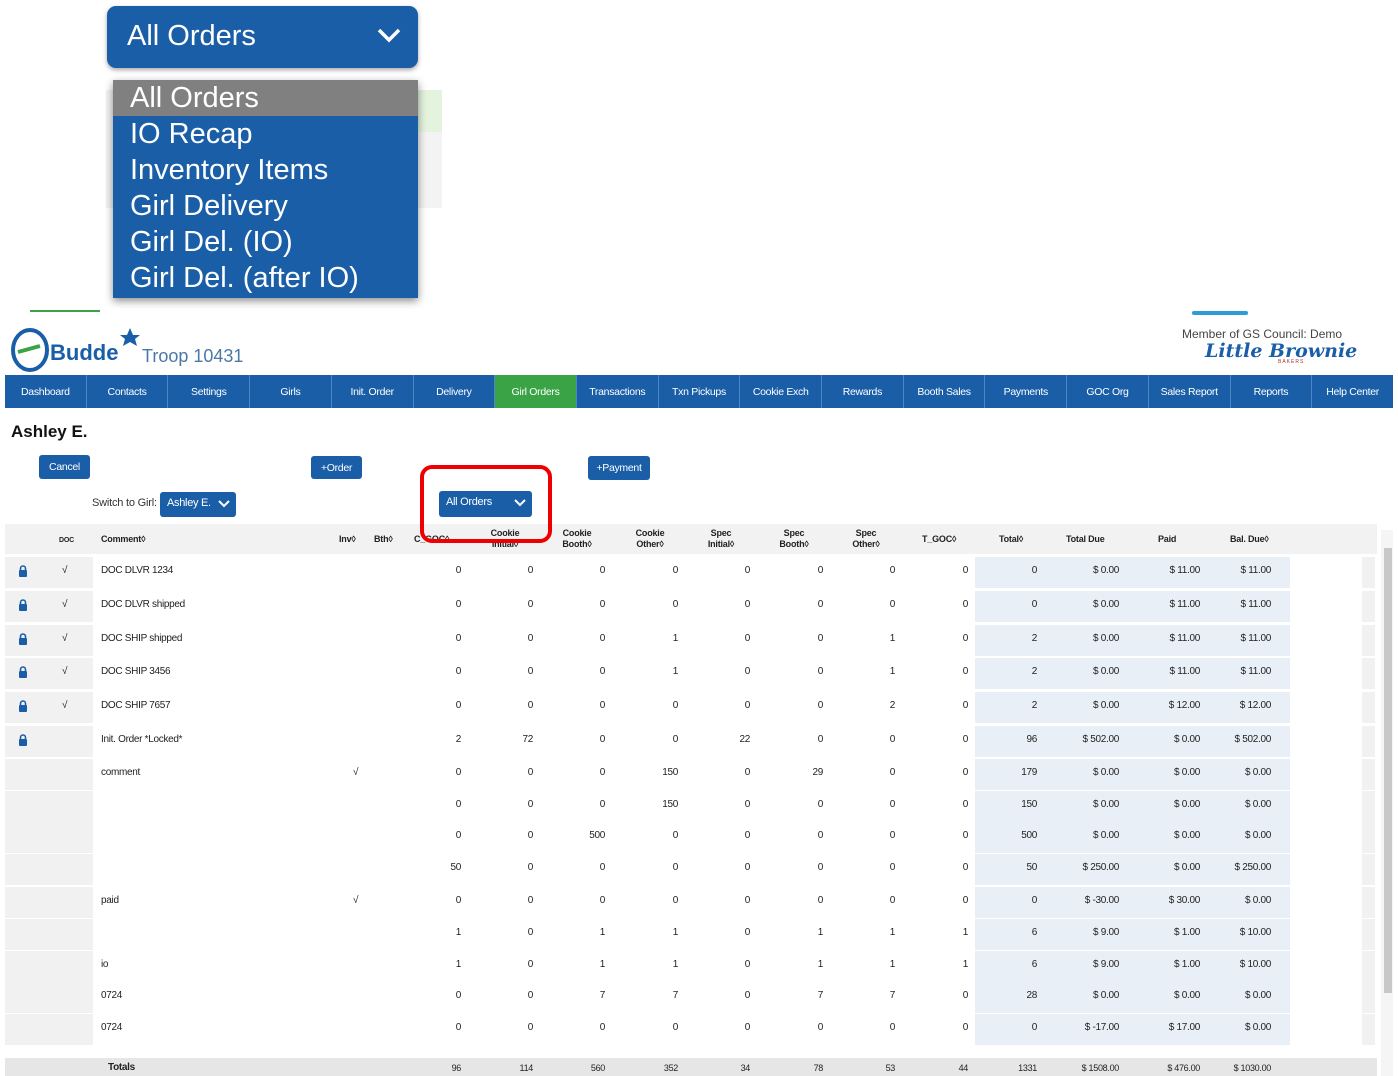  What do you see at coordinates (691, 869) in the screenshot?
I see `table-row: 50 0 0 0 0 0 0 0 50 $ 250.00 $ 0.00 $ 250.00` at bounding box center [691, 869].